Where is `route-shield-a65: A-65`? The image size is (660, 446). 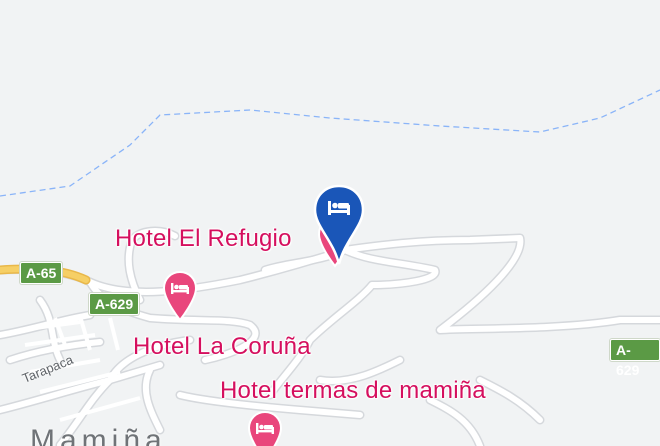 route-shield-a65: A-65 is located at coordinates (41, 273).